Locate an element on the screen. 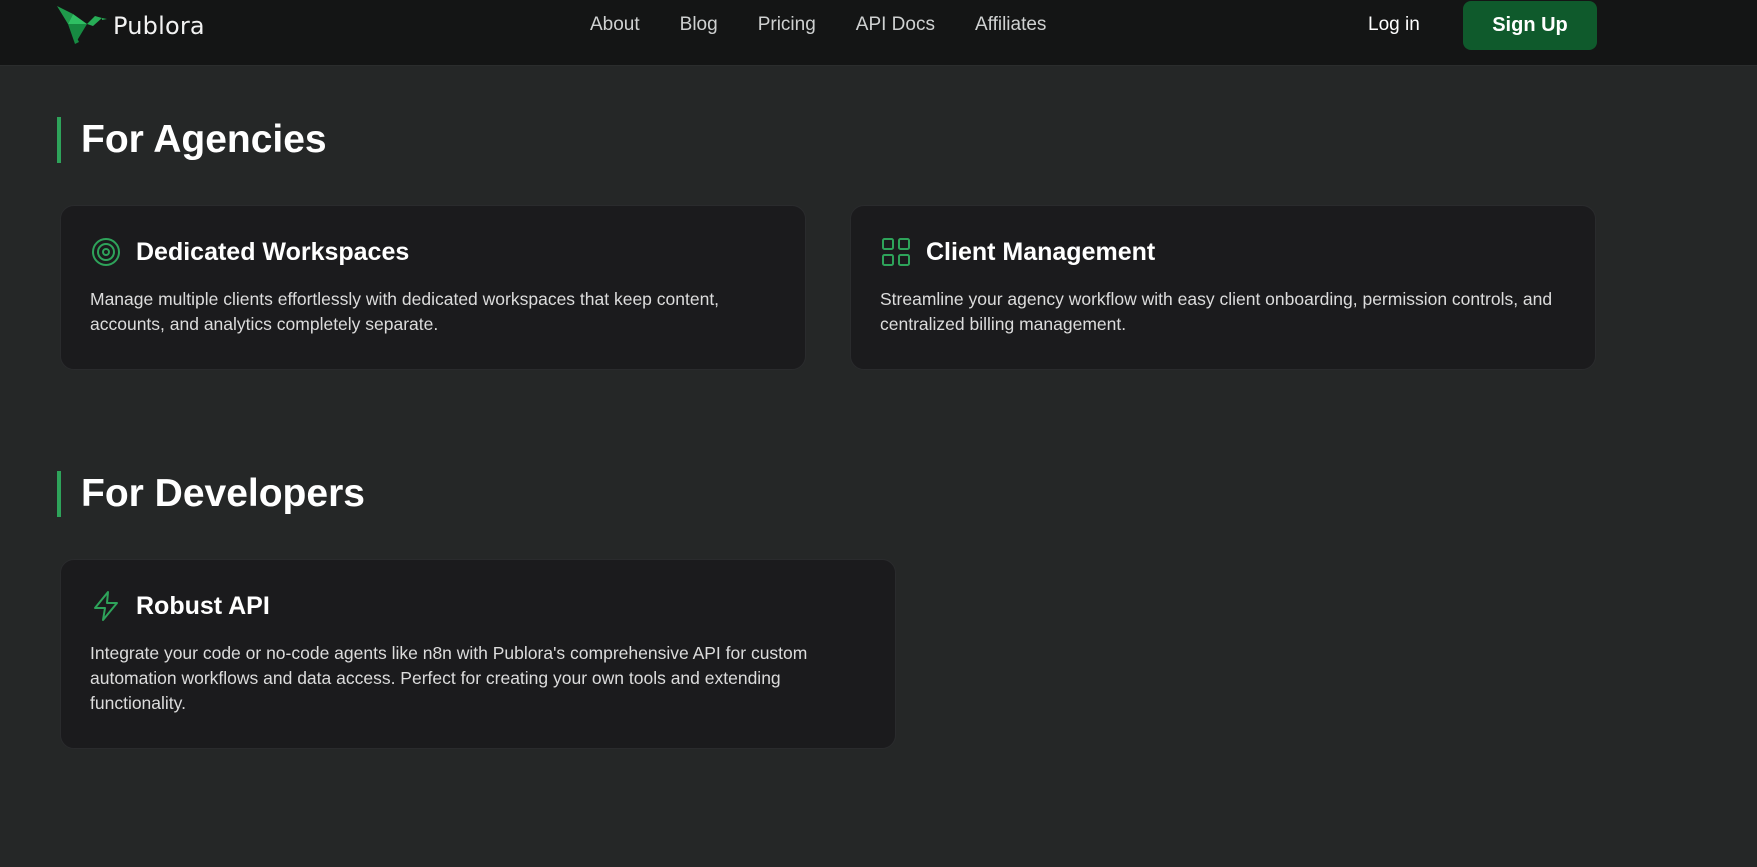 Image resolution: width=1757 pixels, height=867 pixels. target-icon is located at coordinates (106, 252).